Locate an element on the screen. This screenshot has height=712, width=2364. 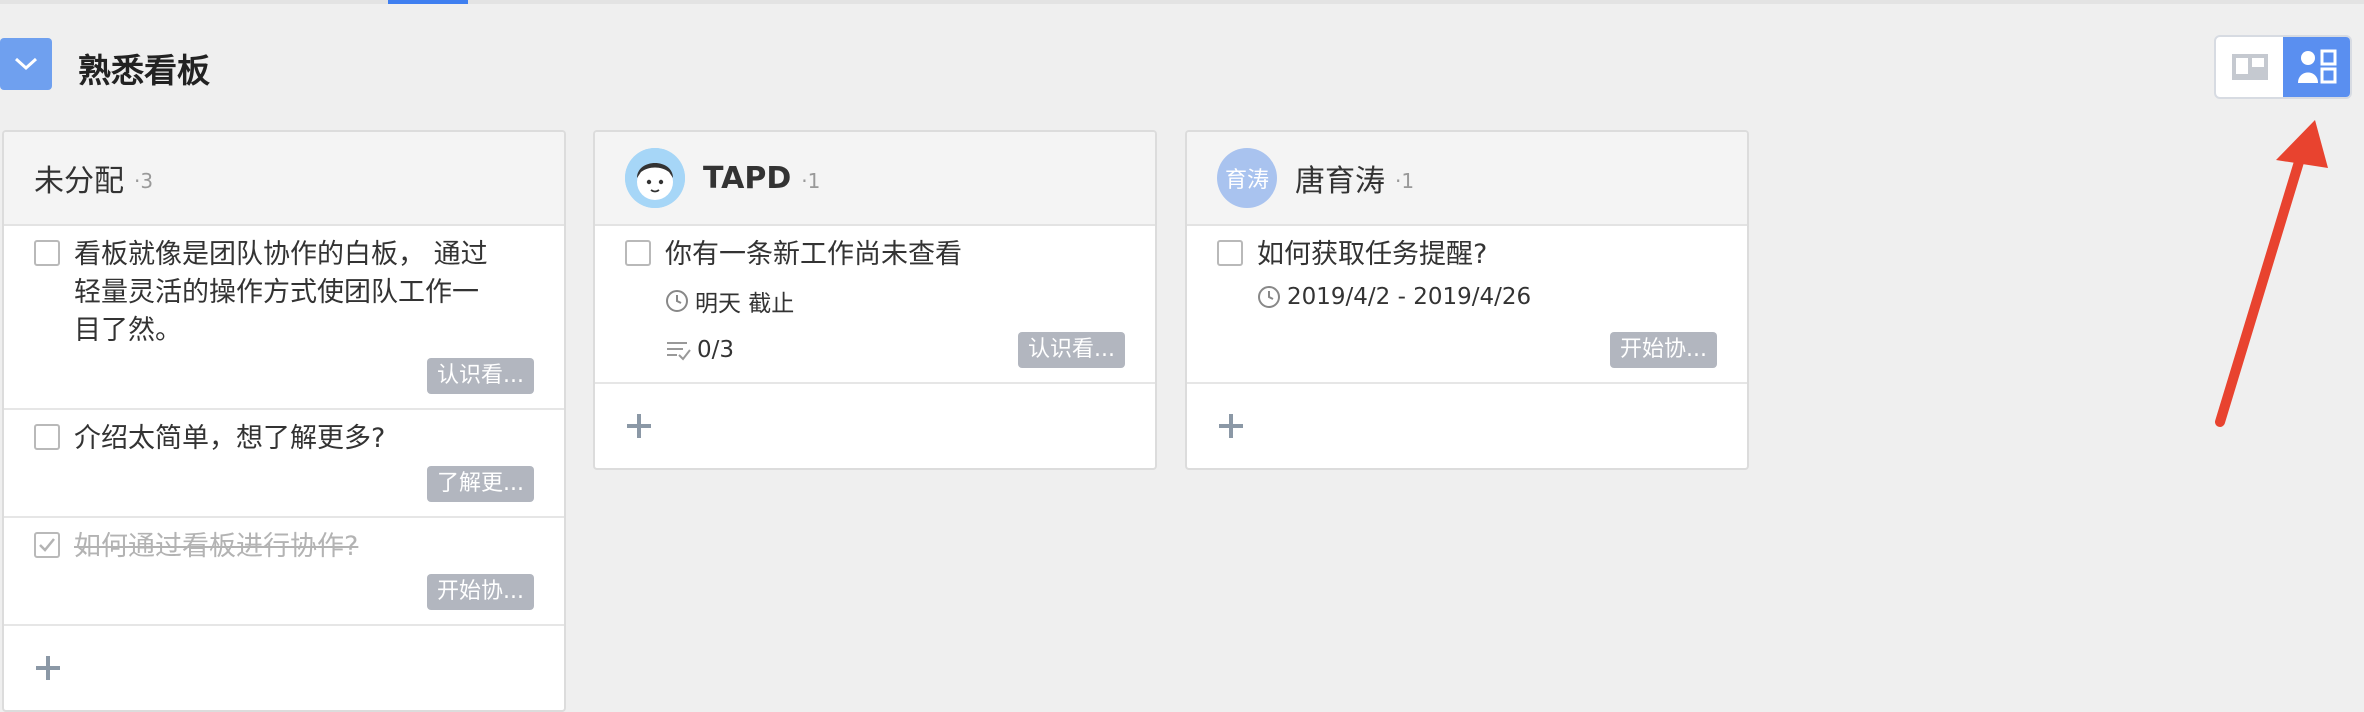
task-checkbox-checked is located at coordinates (47, 545).